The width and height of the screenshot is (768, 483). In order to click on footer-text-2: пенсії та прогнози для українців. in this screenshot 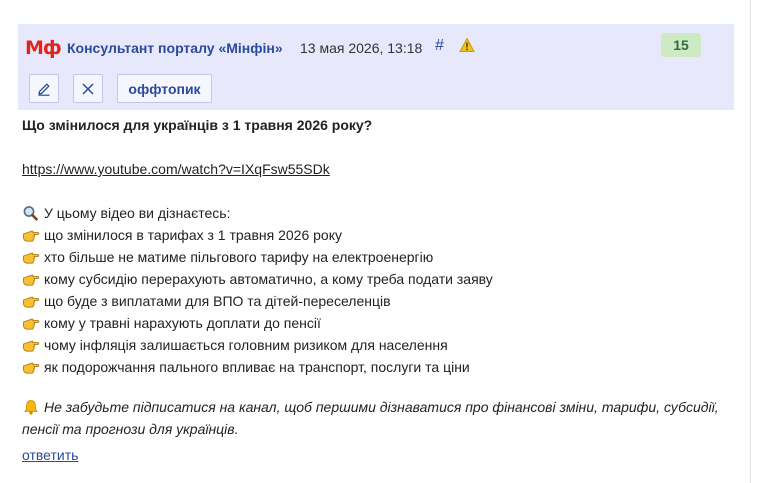, I will do `click(130, 429)`.